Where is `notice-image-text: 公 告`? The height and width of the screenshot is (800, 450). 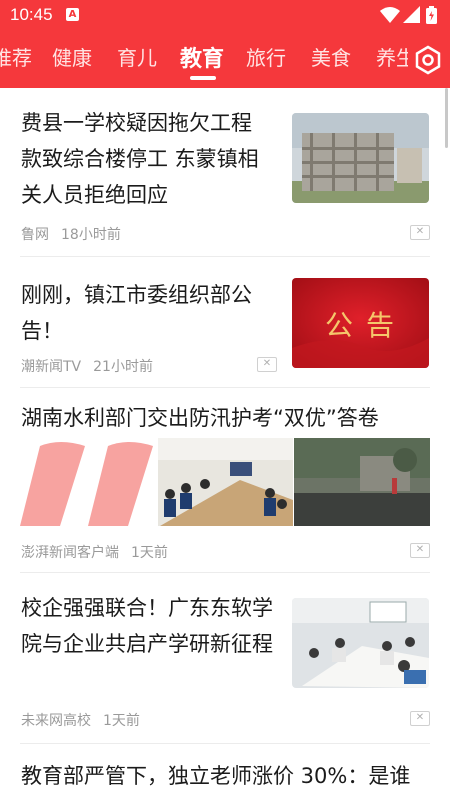 notice-image-text: 公 告 is located at coordinates (360, 325).